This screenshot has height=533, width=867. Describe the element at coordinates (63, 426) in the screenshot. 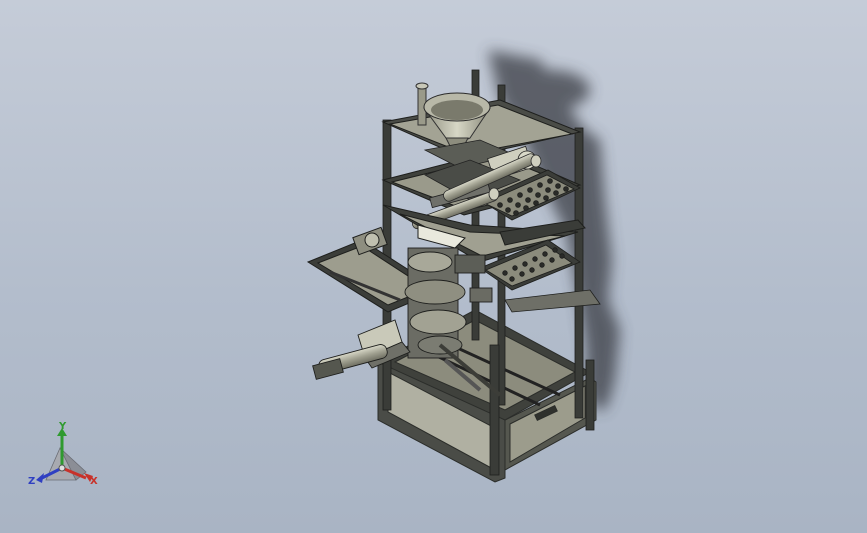

I see `triad-y-label: Y` at that location.